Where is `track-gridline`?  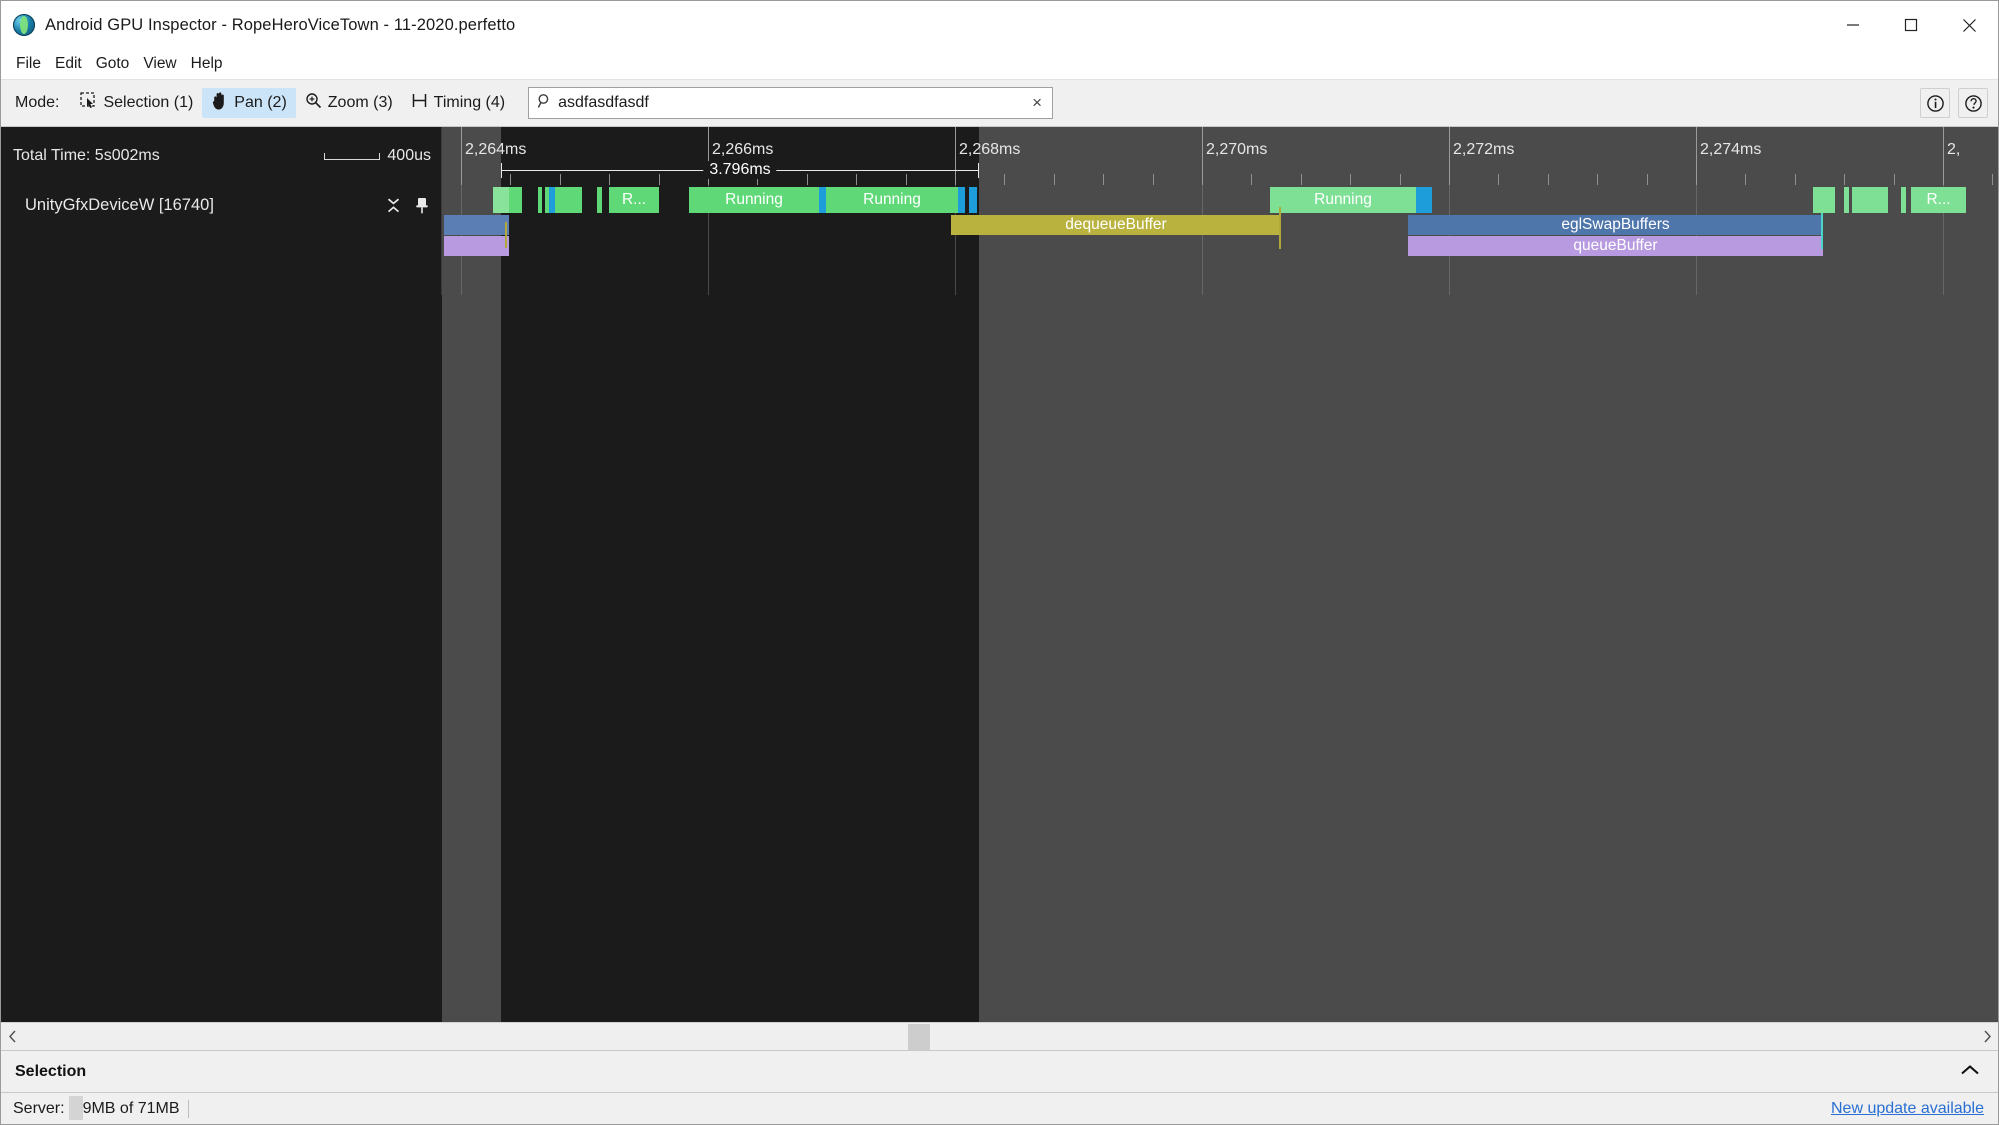 track-gridline is located at coordinates (1202, 240).